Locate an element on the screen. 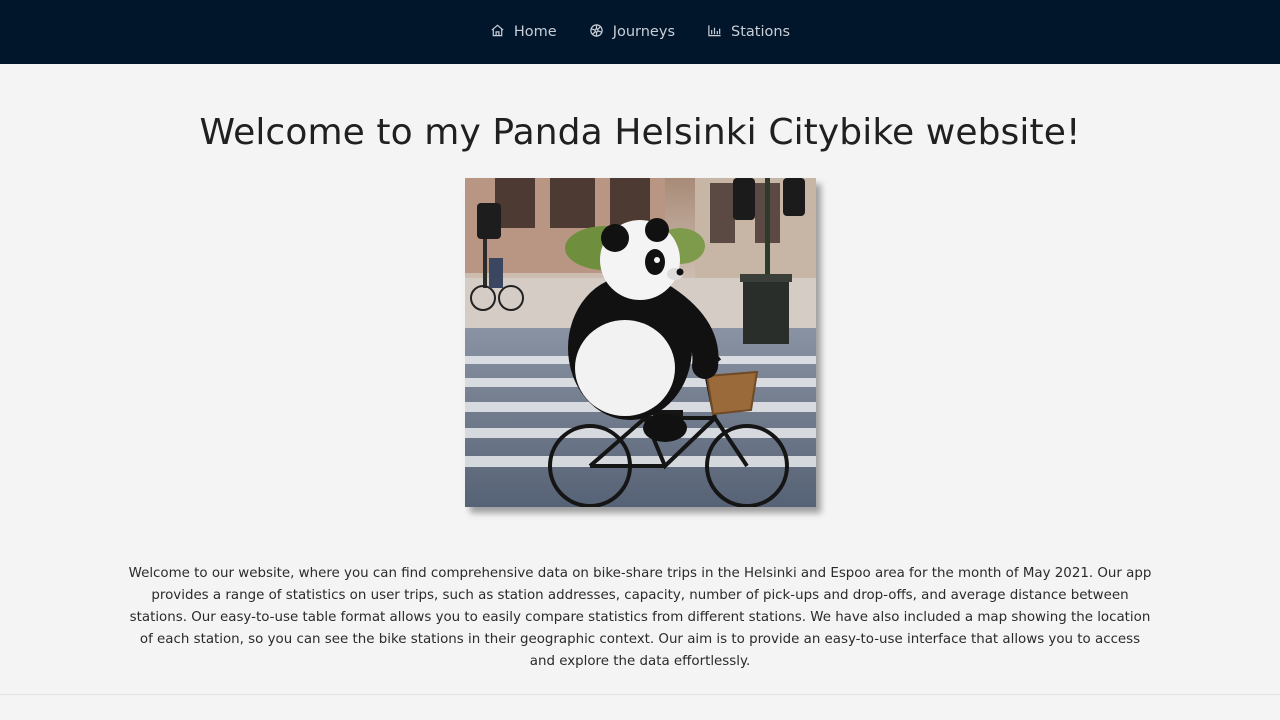 Image resolution: width=1280 pixels, height=720 pixels. panda-cyclist-image is located at coordinates (640, 342).